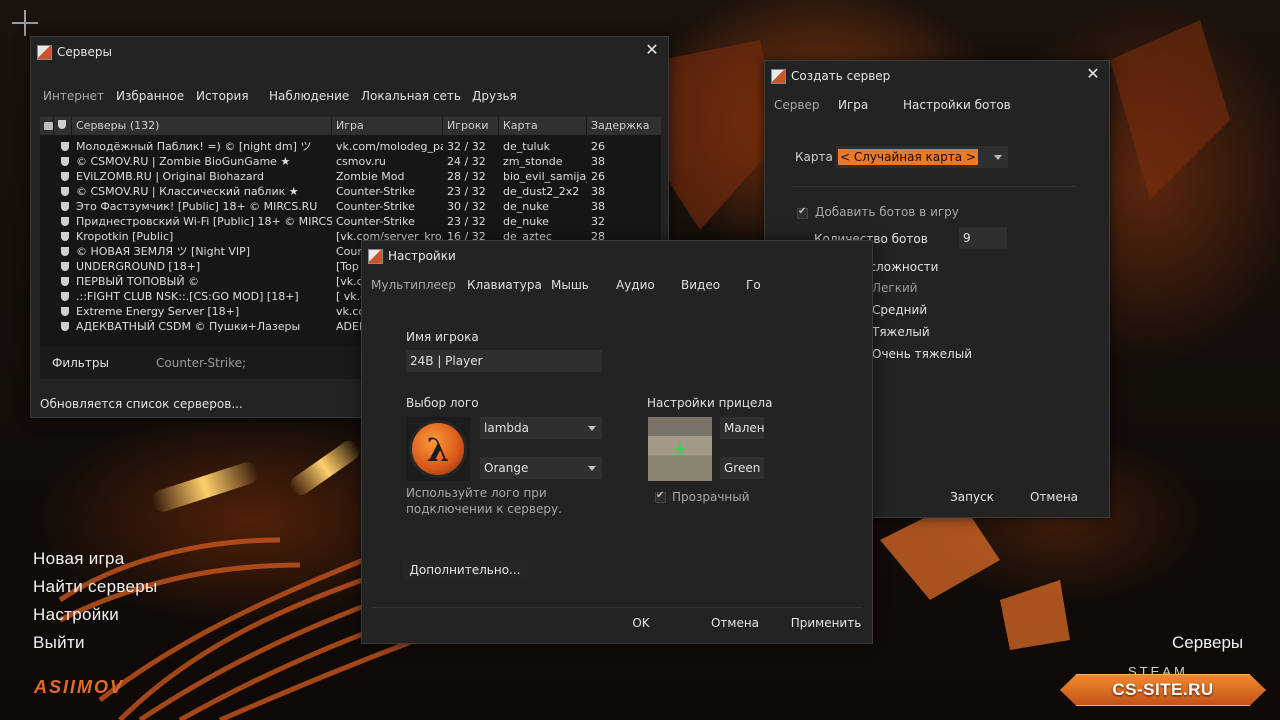  Describe the element at coordinates (315, 96) in the screenshot. I see `tab-spectate: Наблюдение` at that location.